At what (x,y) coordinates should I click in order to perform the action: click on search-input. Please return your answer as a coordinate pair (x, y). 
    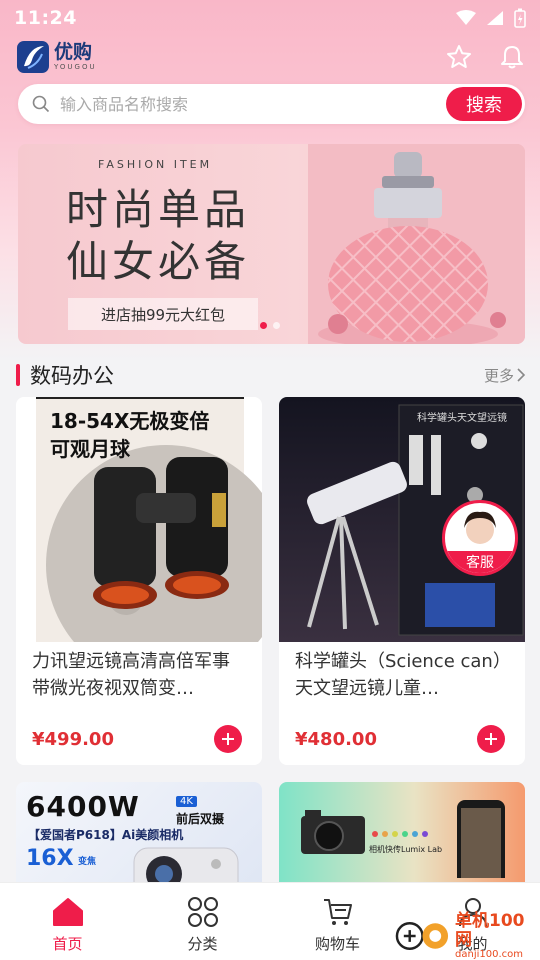
    Looking at the image, I should click on (253, 104).